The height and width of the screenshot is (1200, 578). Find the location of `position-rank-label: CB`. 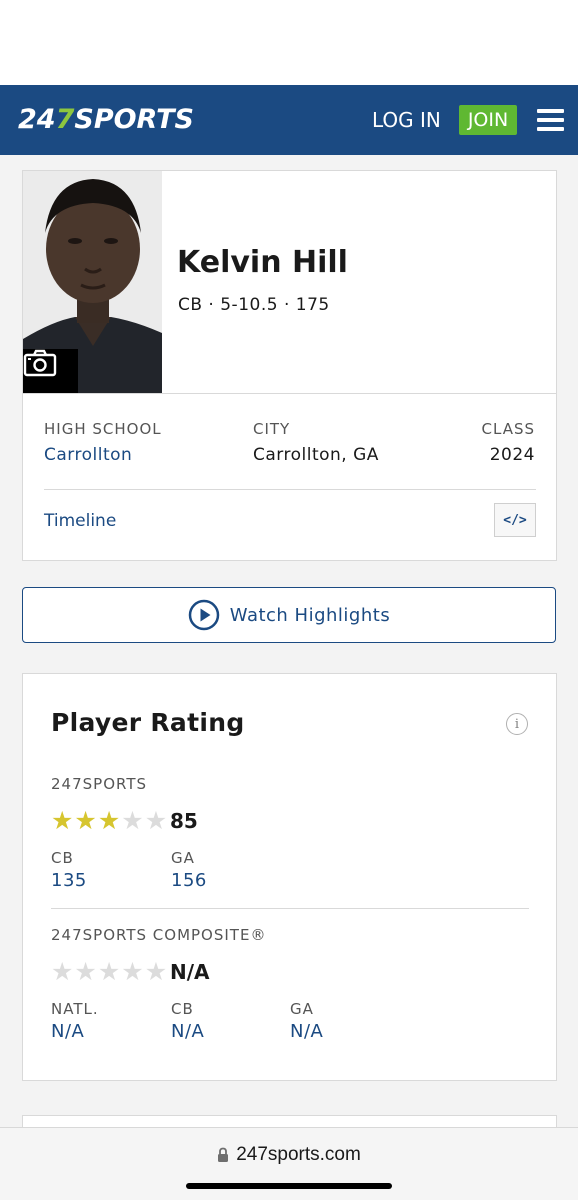

position-rank-label: CB is located at coordinates (62, 858).